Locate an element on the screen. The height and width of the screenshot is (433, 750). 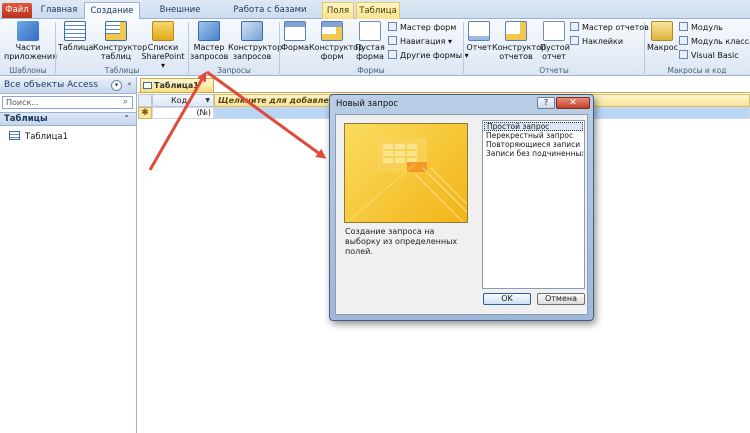
query-grid-icon is located at coordinates (406, 180).